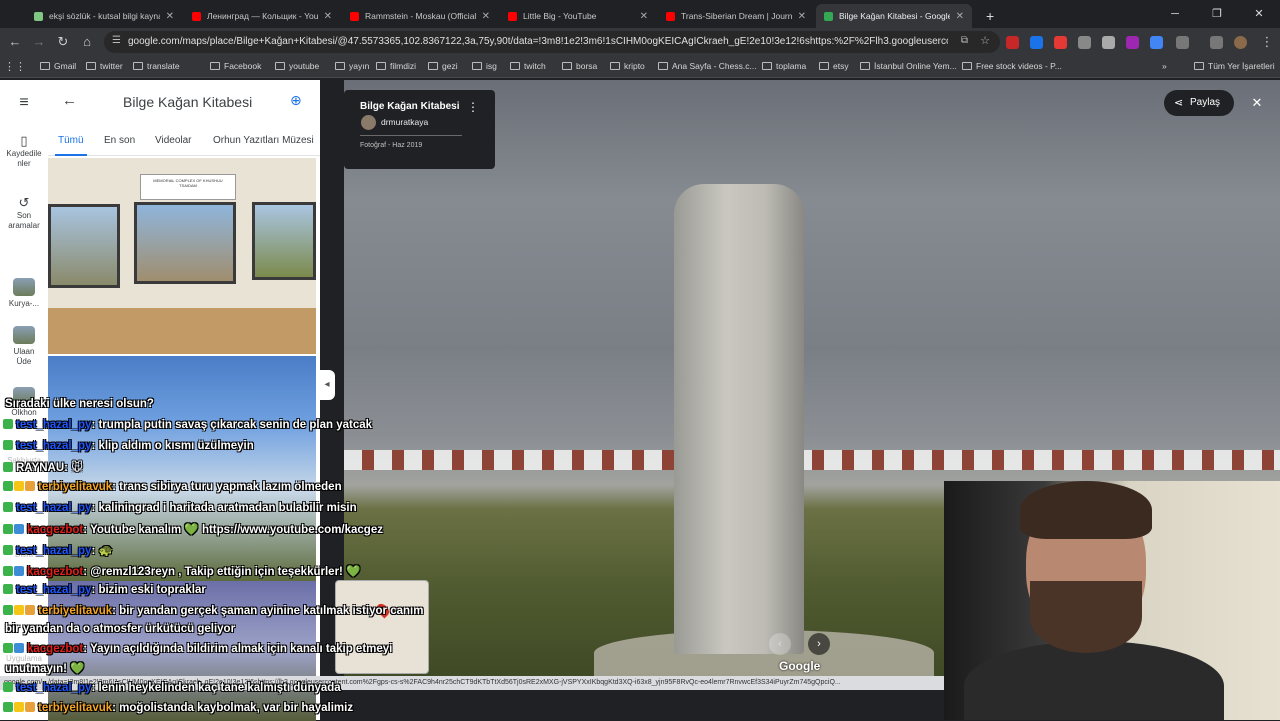  Describe the element at coordinates (24, 151) in the screenshot. I see `saved-button: ▯ Kaydedile nler` at that location.